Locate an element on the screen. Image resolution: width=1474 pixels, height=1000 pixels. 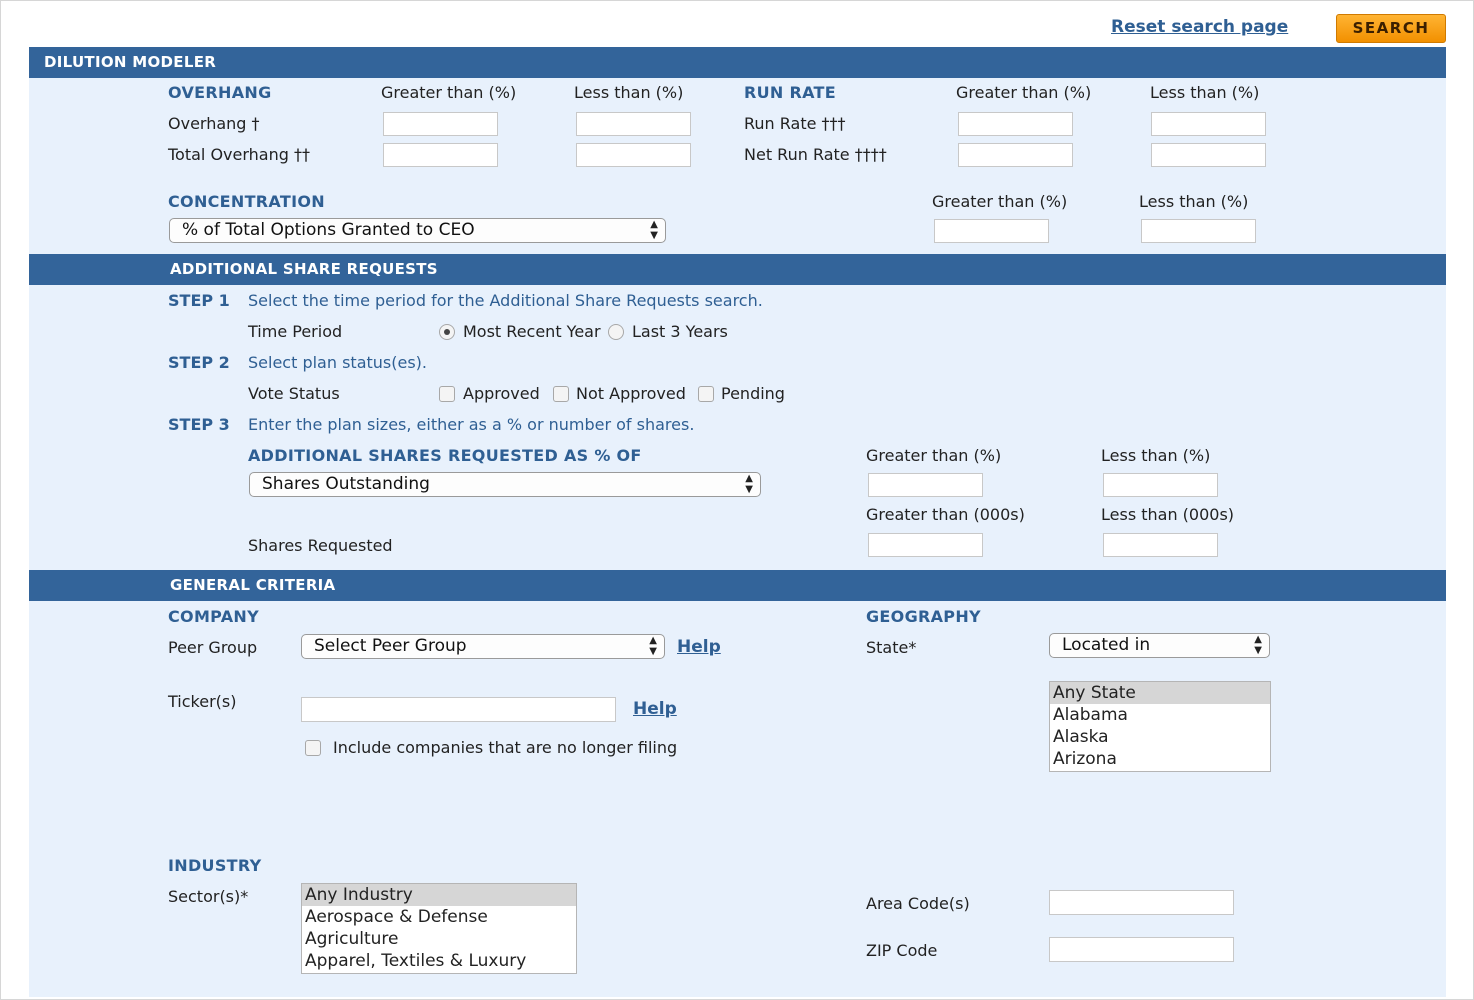
asr-gt-pct-input is located at coordinates (925, 485).